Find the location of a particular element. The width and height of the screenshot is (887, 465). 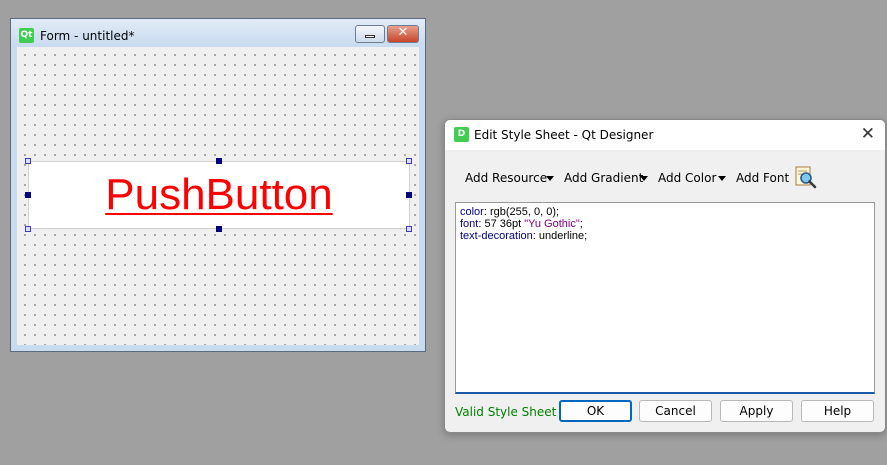

selection-handle-right is located at coordinates (409, 195).